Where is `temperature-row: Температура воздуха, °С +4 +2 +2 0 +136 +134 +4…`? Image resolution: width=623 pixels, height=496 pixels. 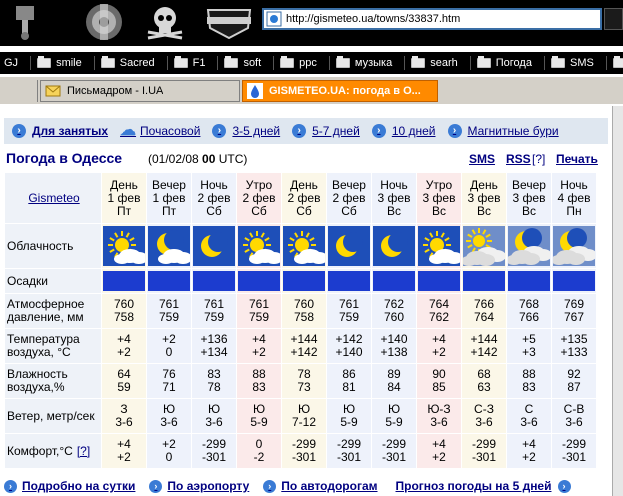
temperature-row: Температура воздуха, °С +4 +2 +2 0 +136 +134 +4… is located at coordinates (300, 346).